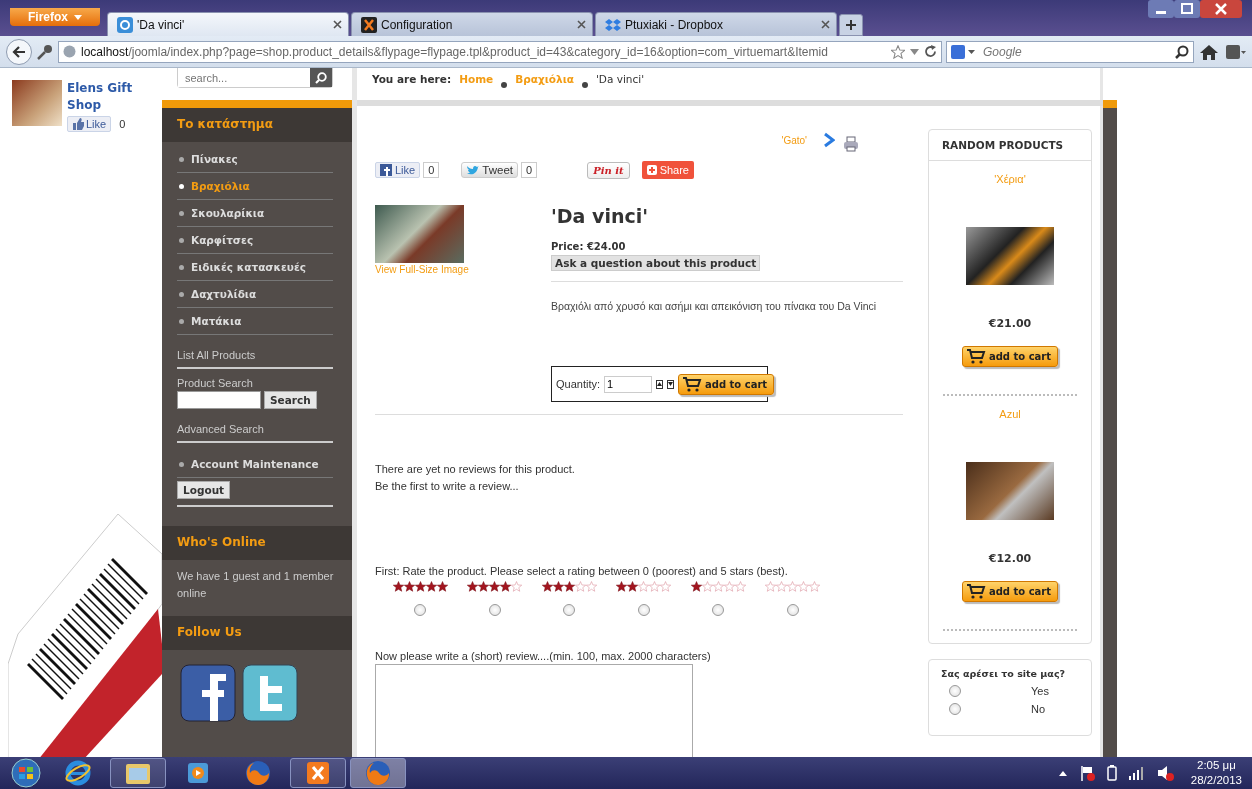 Image resolution: width=1252 pixels, height=789 pixels. What do you see at coordinates (290, 400) in the screenshot?
I see `search-button: Search` at bounding box center [290, 400].